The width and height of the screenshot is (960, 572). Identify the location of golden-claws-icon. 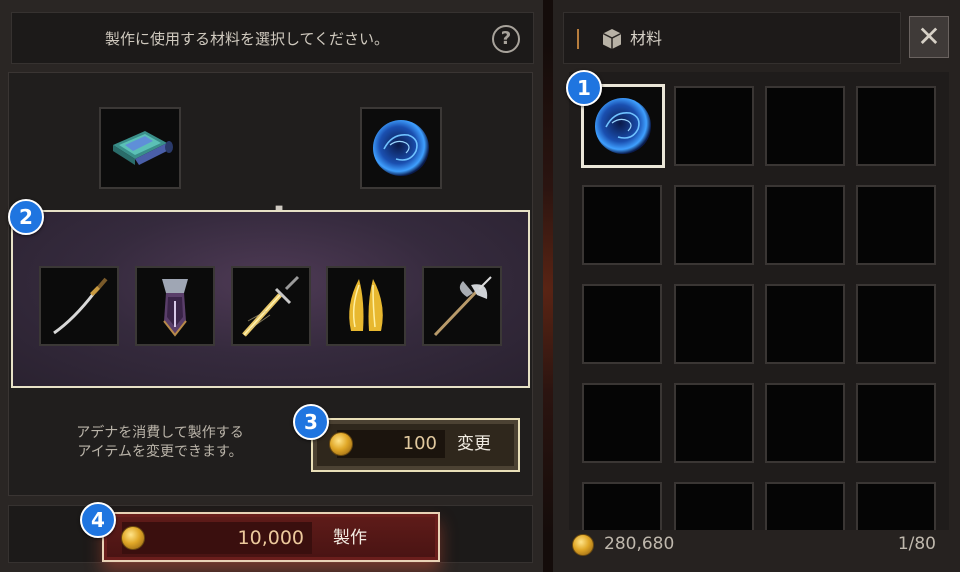
(366, 305).